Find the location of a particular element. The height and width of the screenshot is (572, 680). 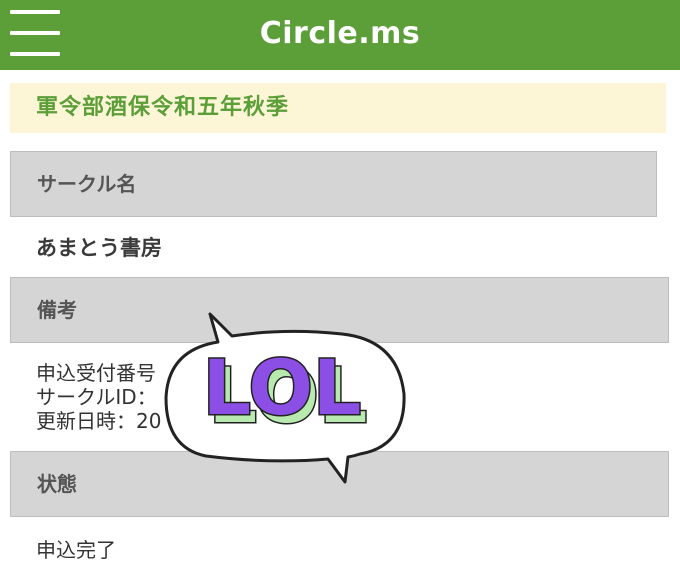

updated-at-line: 更新日時：20 is located at coordinates (99, 421).